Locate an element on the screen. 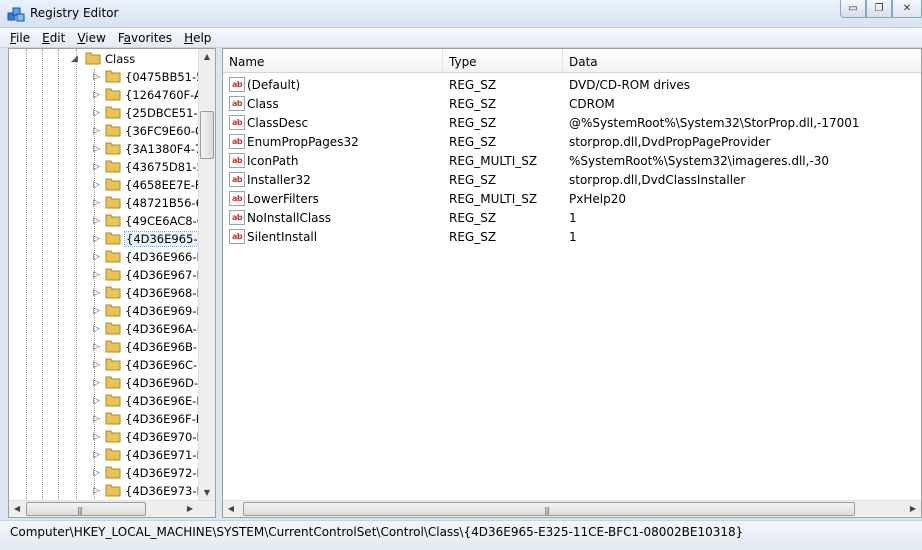 This screenshot has height=550, width=922. scroll-down-icon: ▼ is located at coordinates (207, 493).